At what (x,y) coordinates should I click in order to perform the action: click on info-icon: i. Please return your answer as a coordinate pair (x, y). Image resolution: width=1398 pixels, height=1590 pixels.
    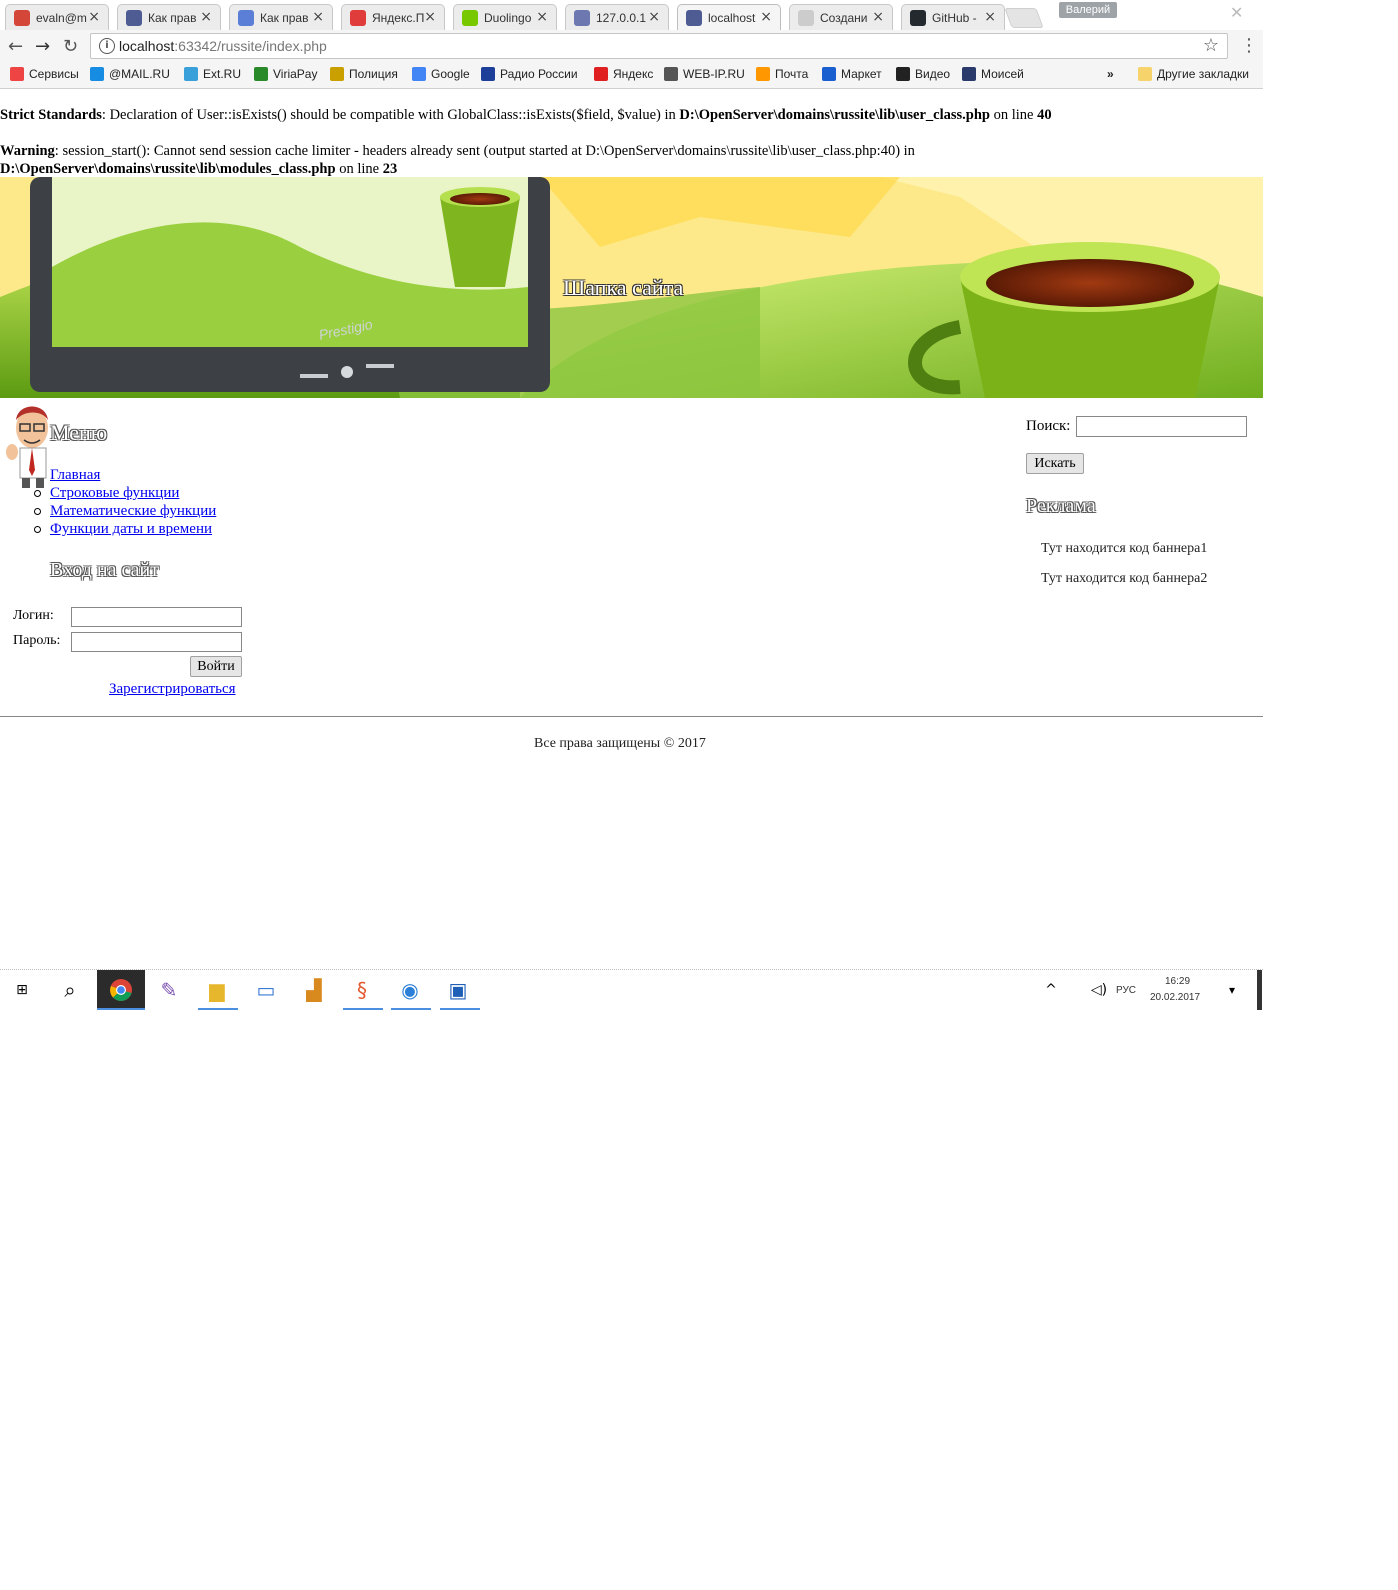
    Looking at the image, I should click on (107, 46).